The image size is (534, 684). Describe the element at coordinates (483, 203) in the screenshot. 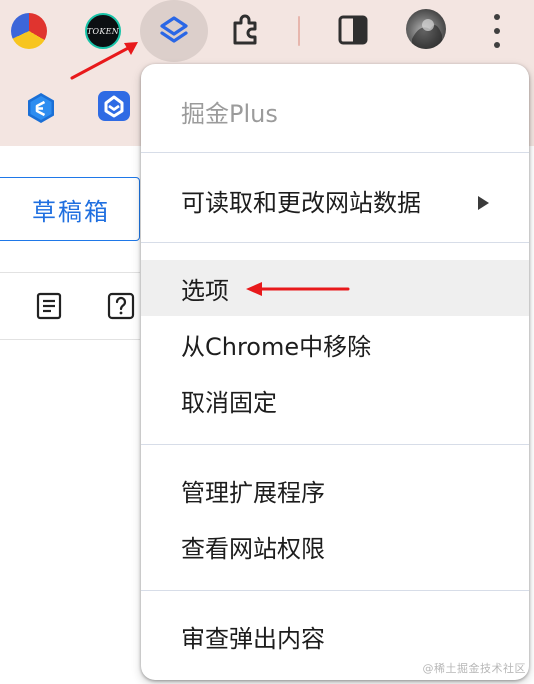

I see `submenu-arrow-icon` at that location.